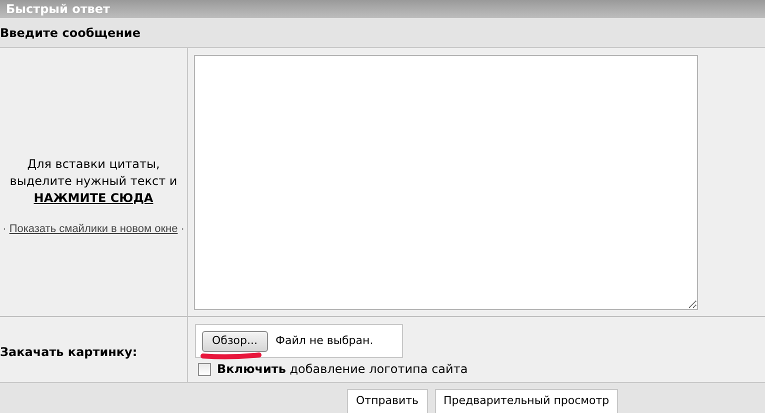 The height and width of the screenshot is (413, 765). I want to click on logo-option-label: Включить добавление логотипа сайта, so click(342, 369).